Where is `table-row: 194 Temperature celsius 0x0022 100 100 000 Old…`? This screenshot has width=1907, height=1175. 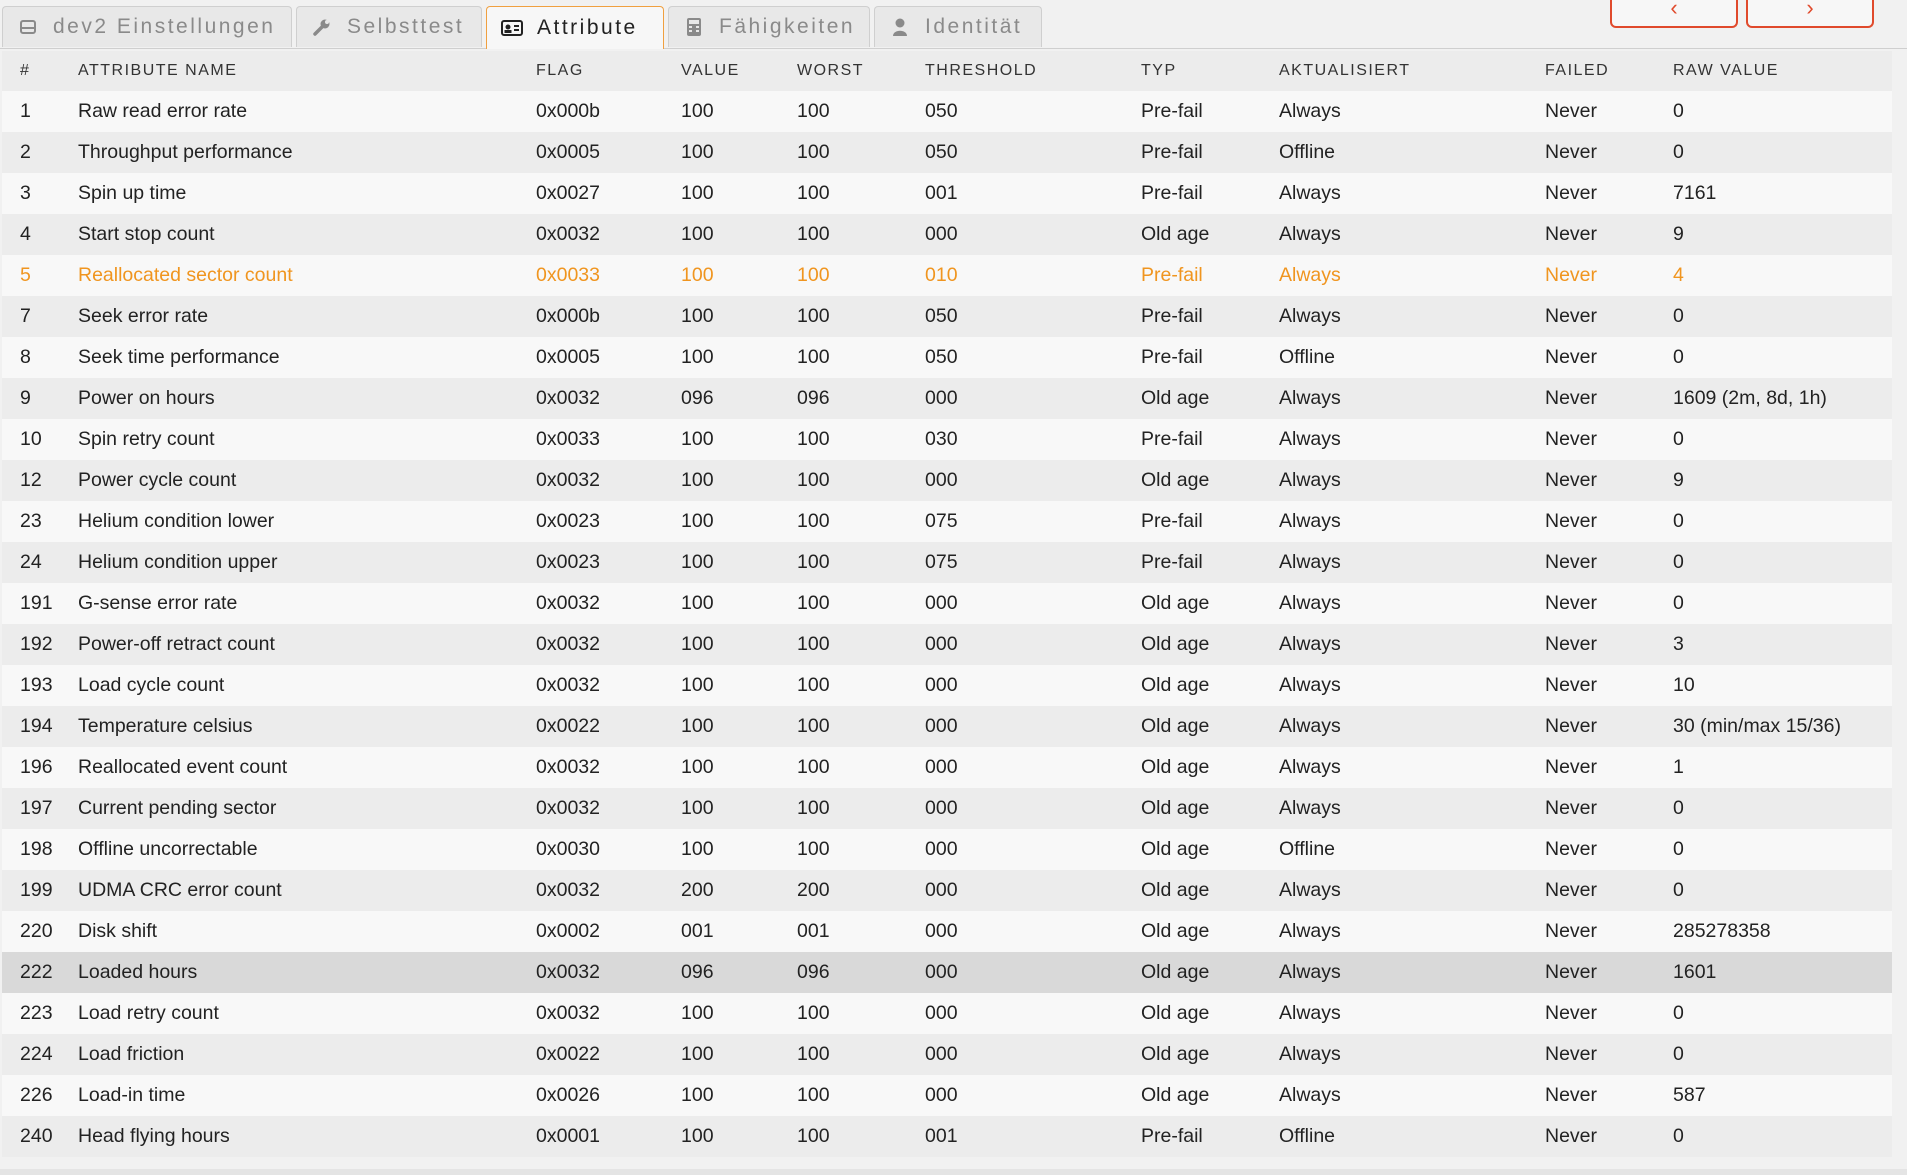 table-row: 194 Temperature celsius 0x0022 100 100 000 Old… is located at coordinates (947, 726).